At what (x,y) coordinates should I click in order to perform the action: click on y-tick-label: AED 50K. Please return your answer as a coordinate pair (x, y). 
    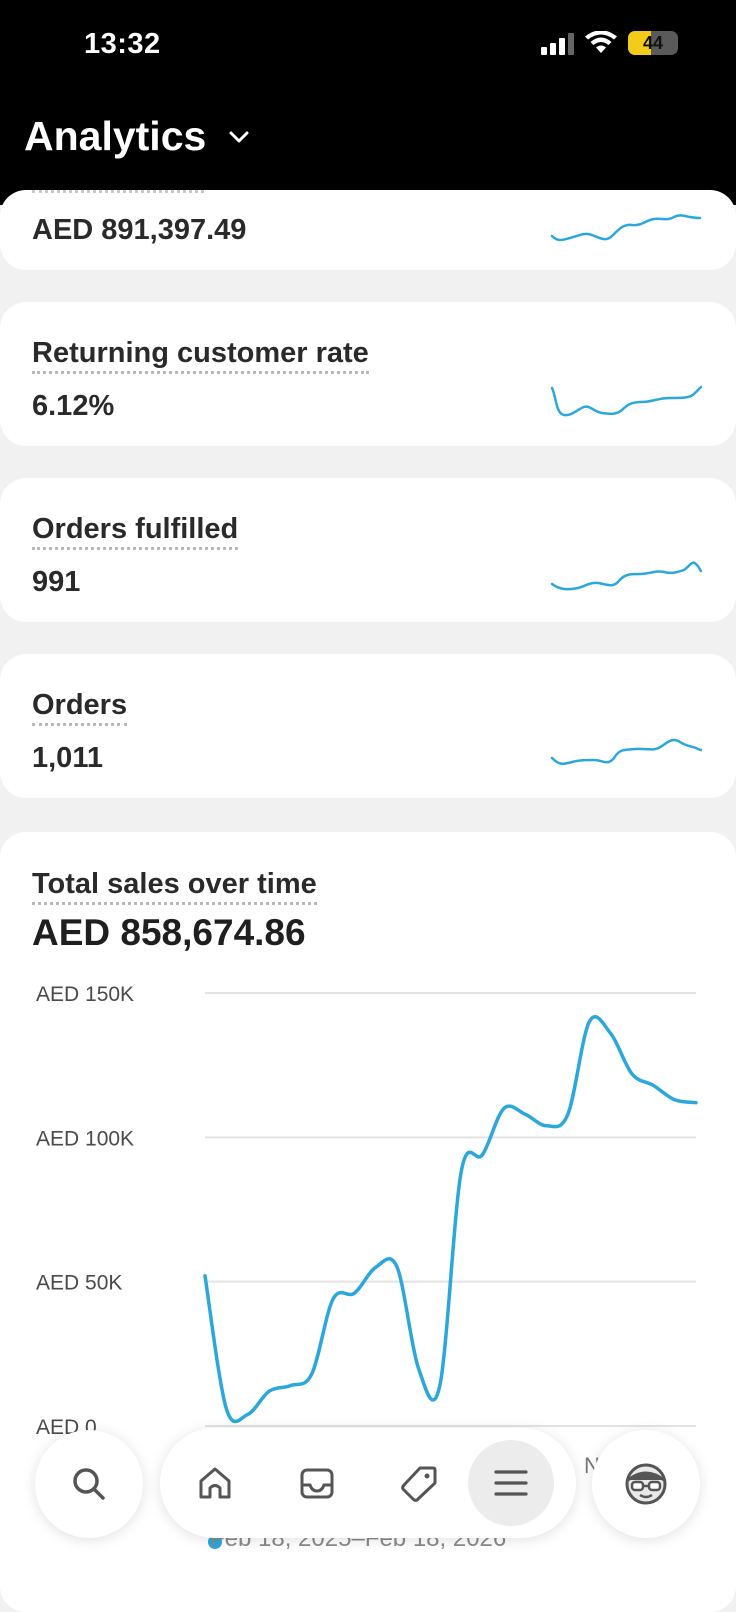
    Looking at the image, I should click on (79, 1283).